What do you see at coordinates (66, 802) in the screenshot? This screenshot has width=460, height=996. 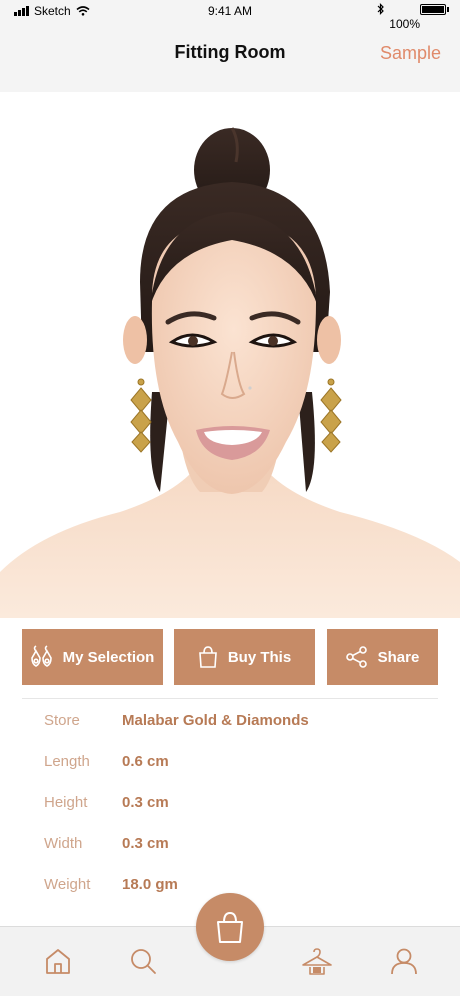 I see `detail-label: Height` at bounding box center [66, 802].